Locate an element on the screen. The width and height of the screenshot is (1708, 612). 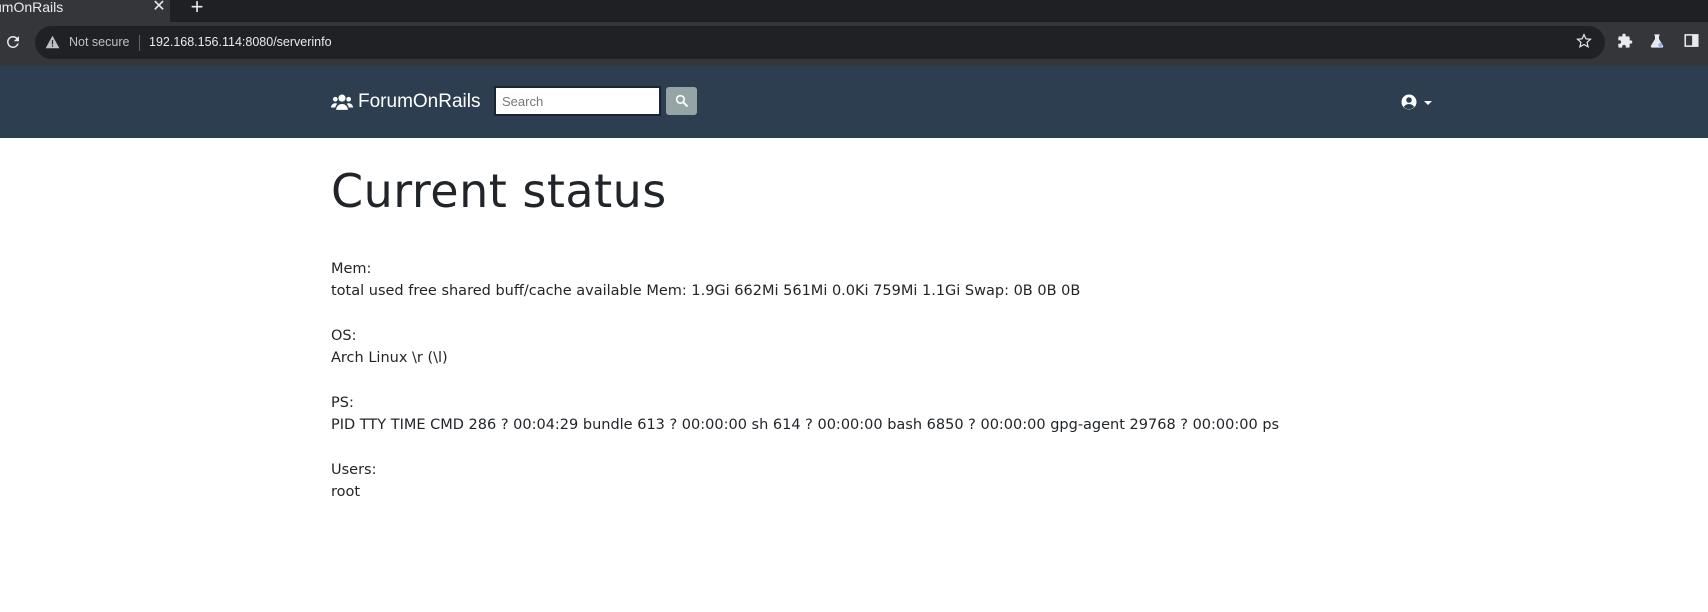
warning-icon is located at coordinates (53, 43).